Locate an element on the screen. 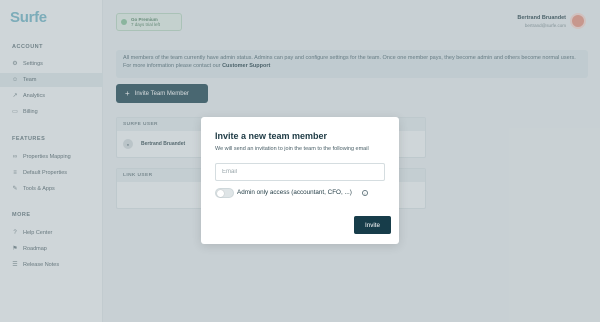 The width and height of the screenshot is (600, 322). email-field is located at coordinates (300, 172).